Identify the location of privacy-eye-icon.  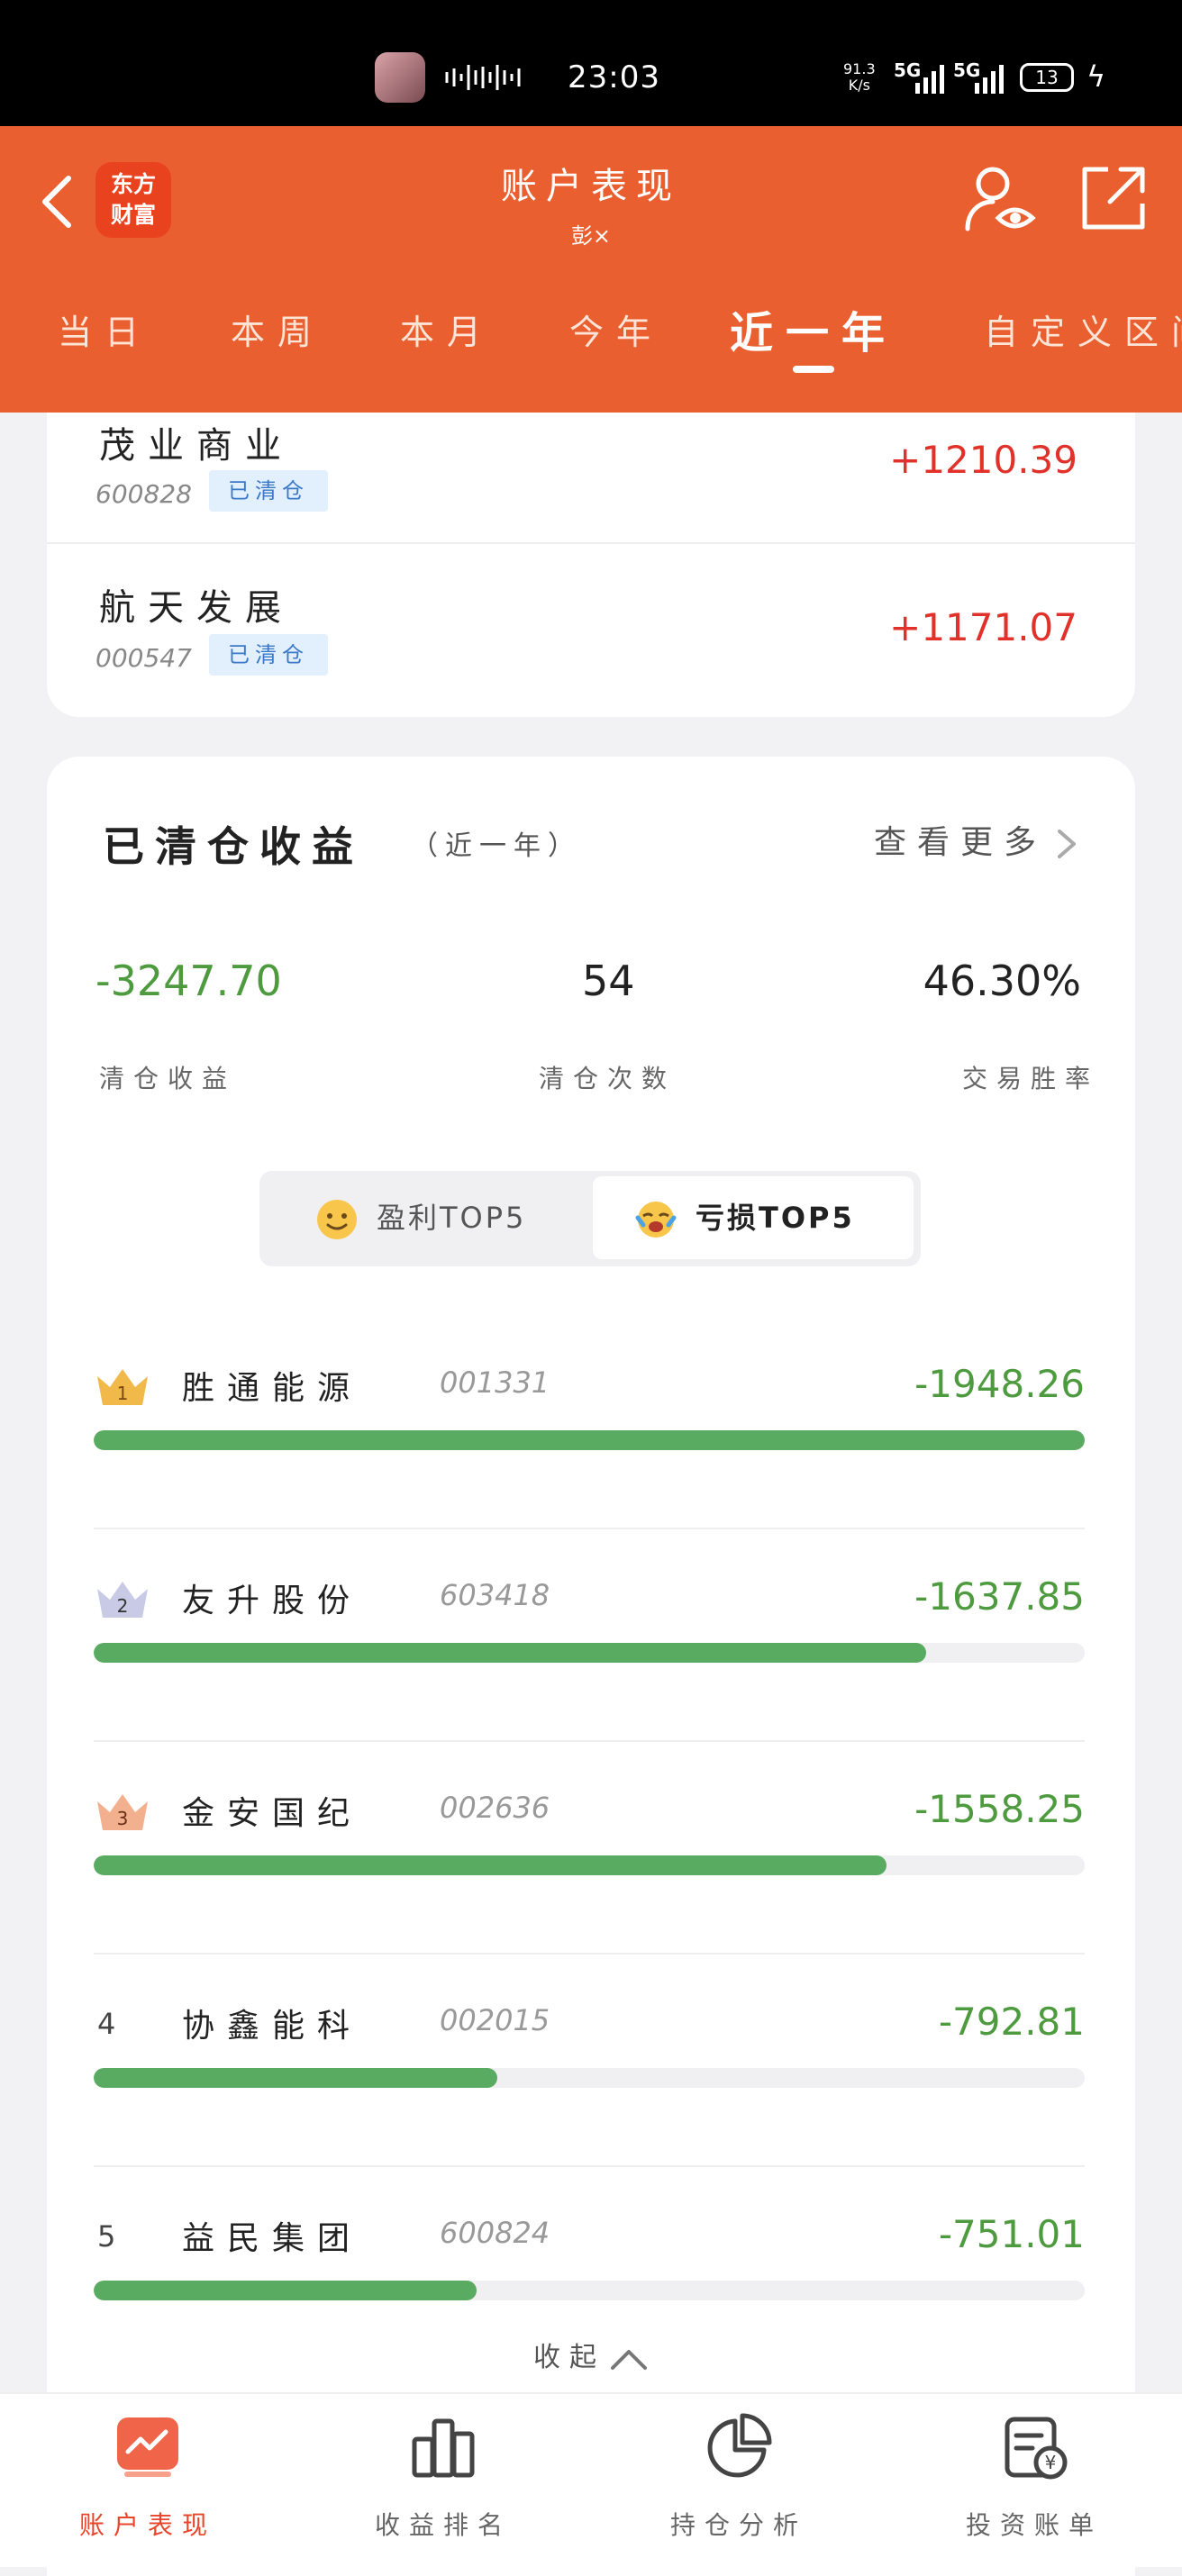
(1000, 200).